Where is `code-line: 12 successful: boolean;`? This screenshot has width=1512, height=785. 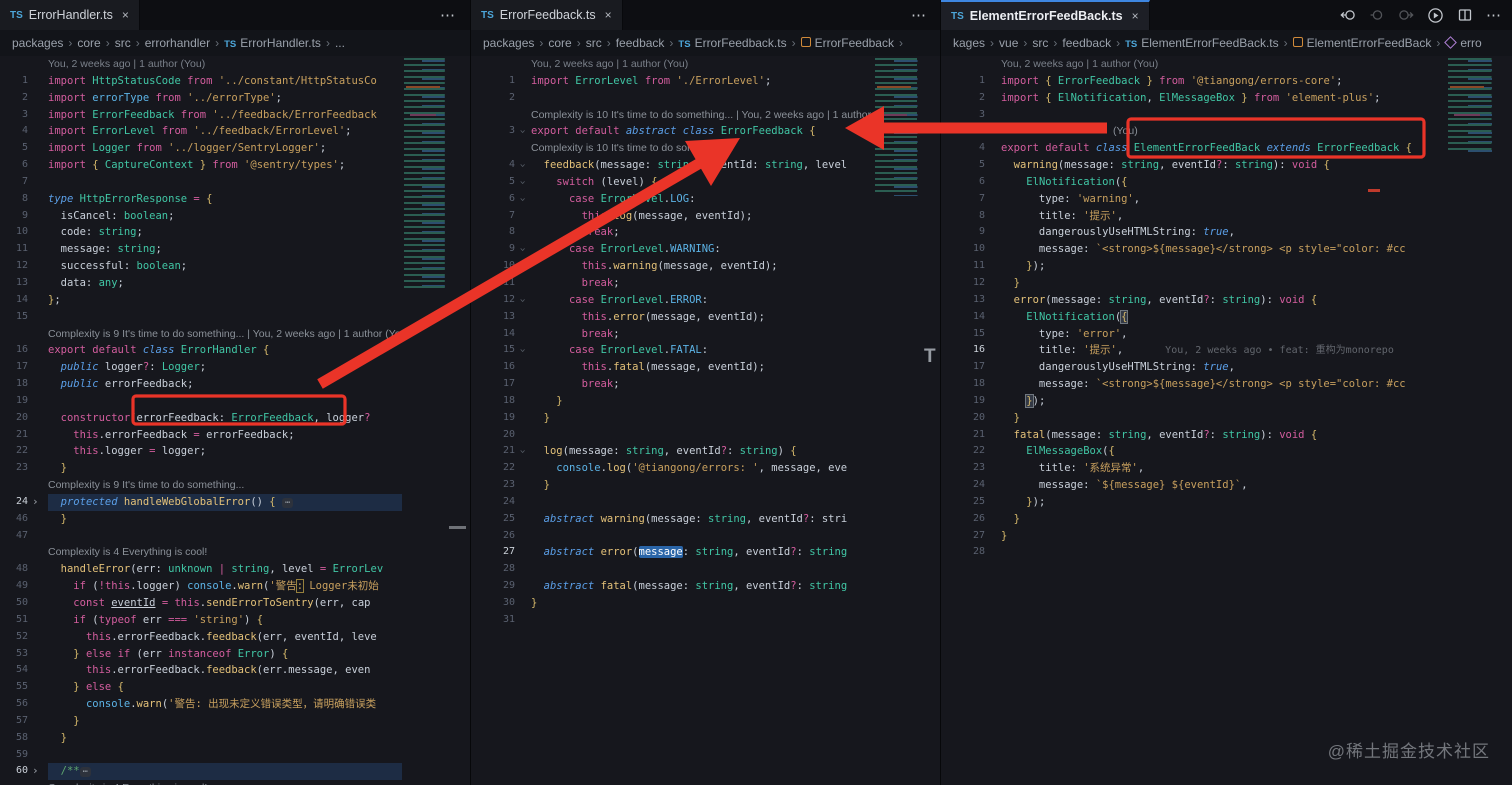
code-line: 12 successful: boolean; is located at coordinates (201, 266).